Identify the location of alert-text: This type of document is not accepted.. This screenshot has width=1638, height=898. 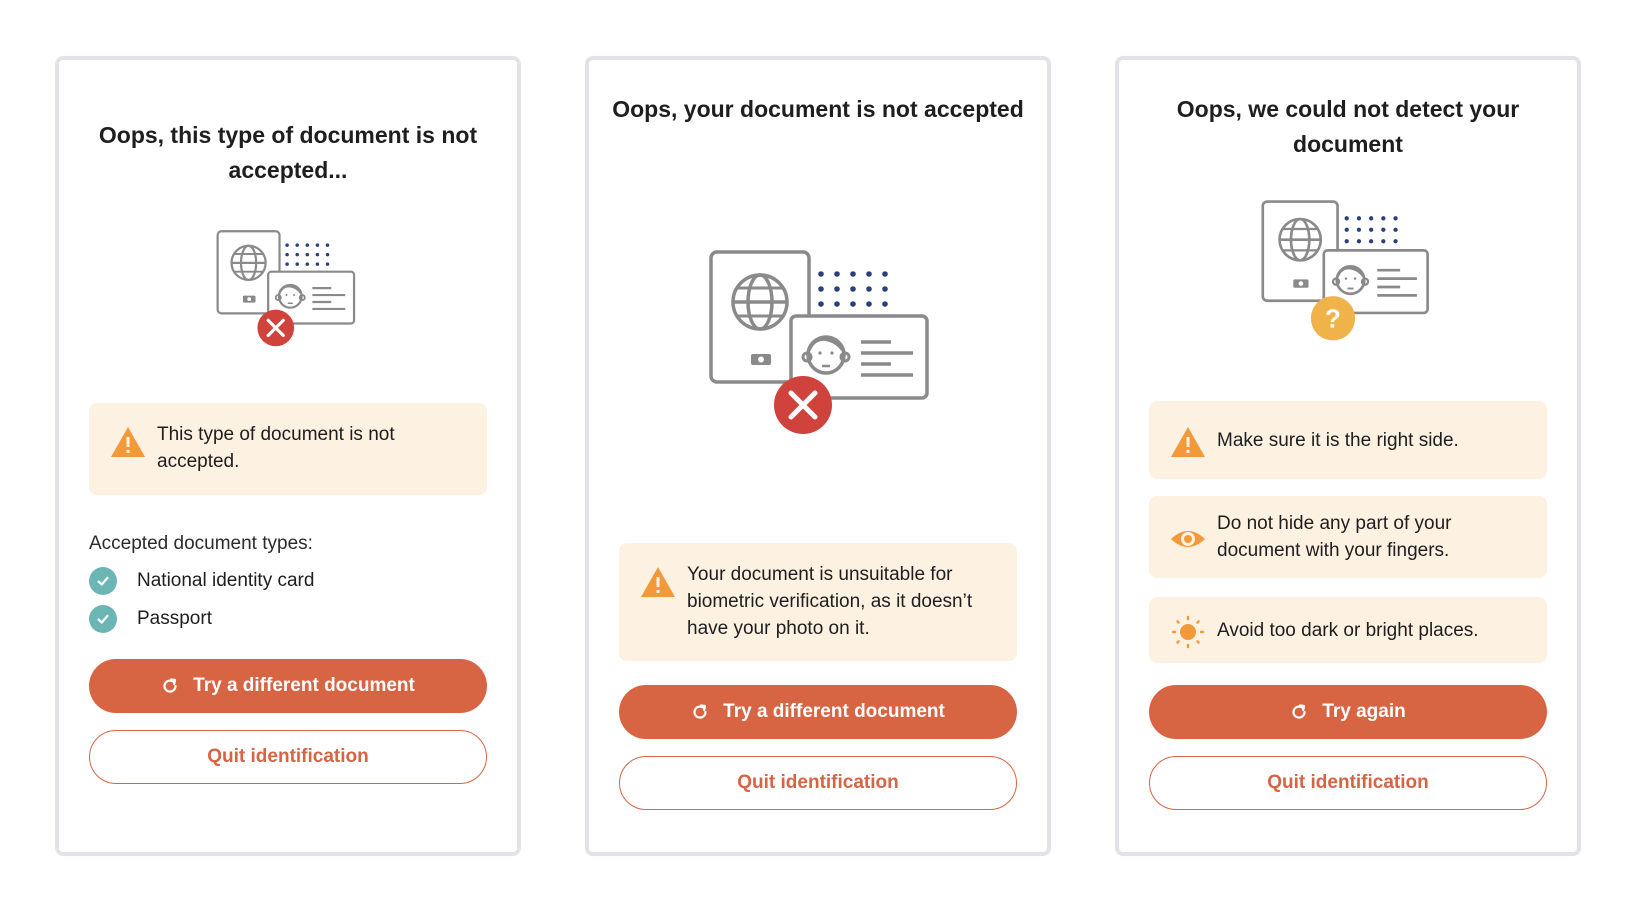
(276, 448).